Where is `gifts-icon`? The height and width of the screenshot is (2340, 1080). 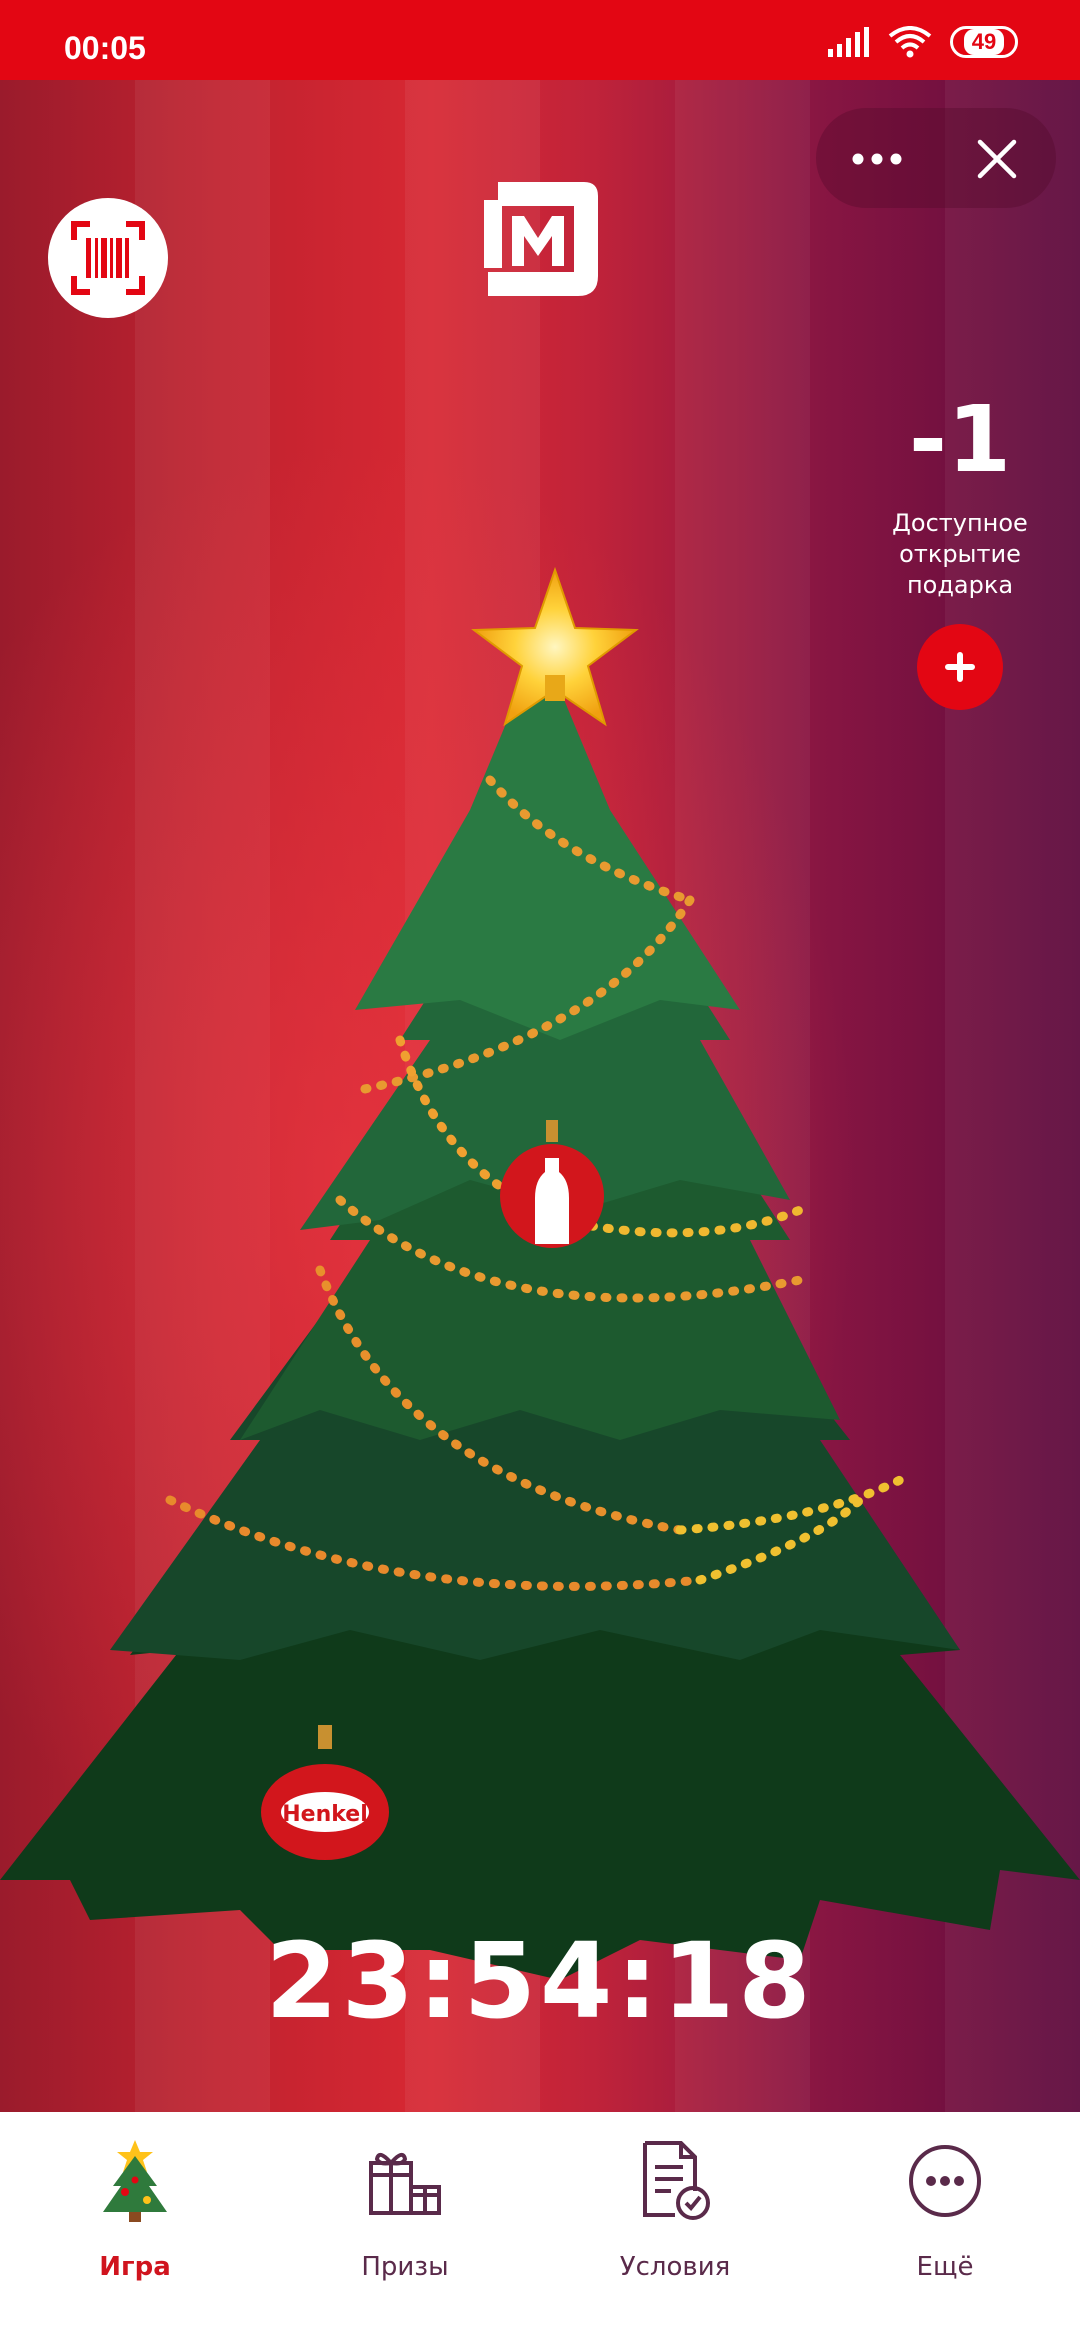
gifts-icon is located at coordinates (405, 2183).